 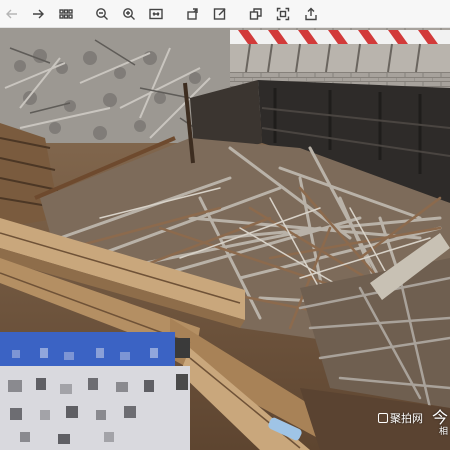 I want to click on zoom-out-button, so click(x=102, y=14).